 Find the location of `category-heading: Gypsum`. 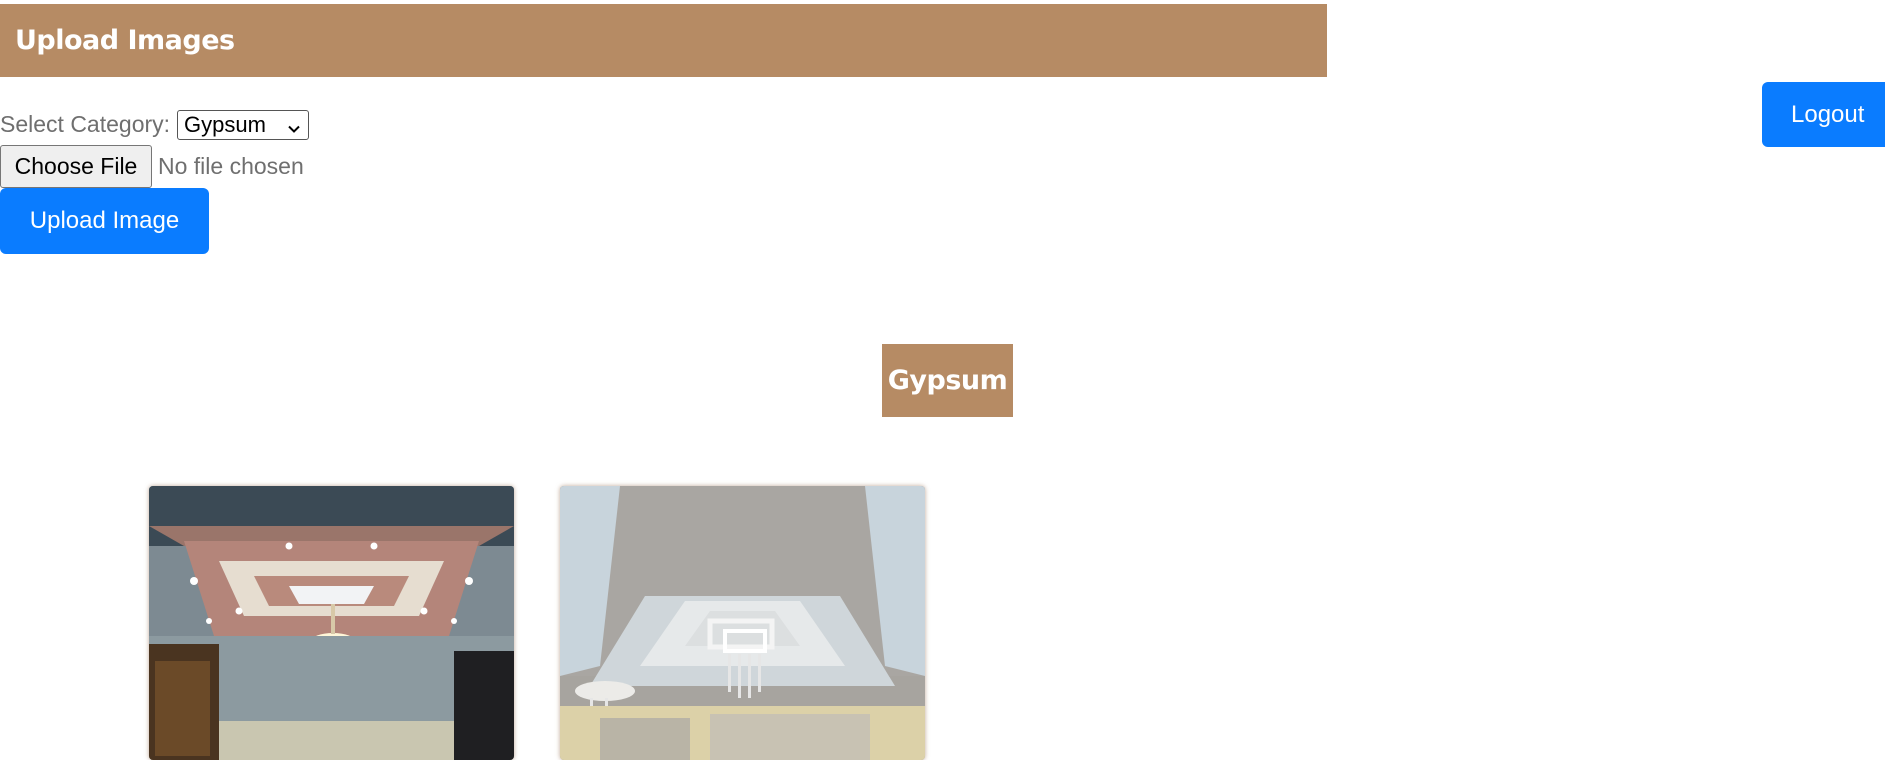

category-heading: Gypsum is located at coordinates (947, 380).